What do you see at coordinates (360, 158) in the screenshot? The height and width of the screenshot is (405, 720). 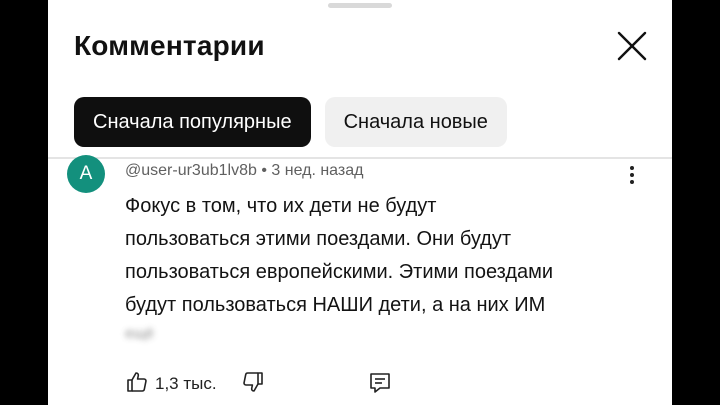 I see `divider` at bounding box center [360, 158].